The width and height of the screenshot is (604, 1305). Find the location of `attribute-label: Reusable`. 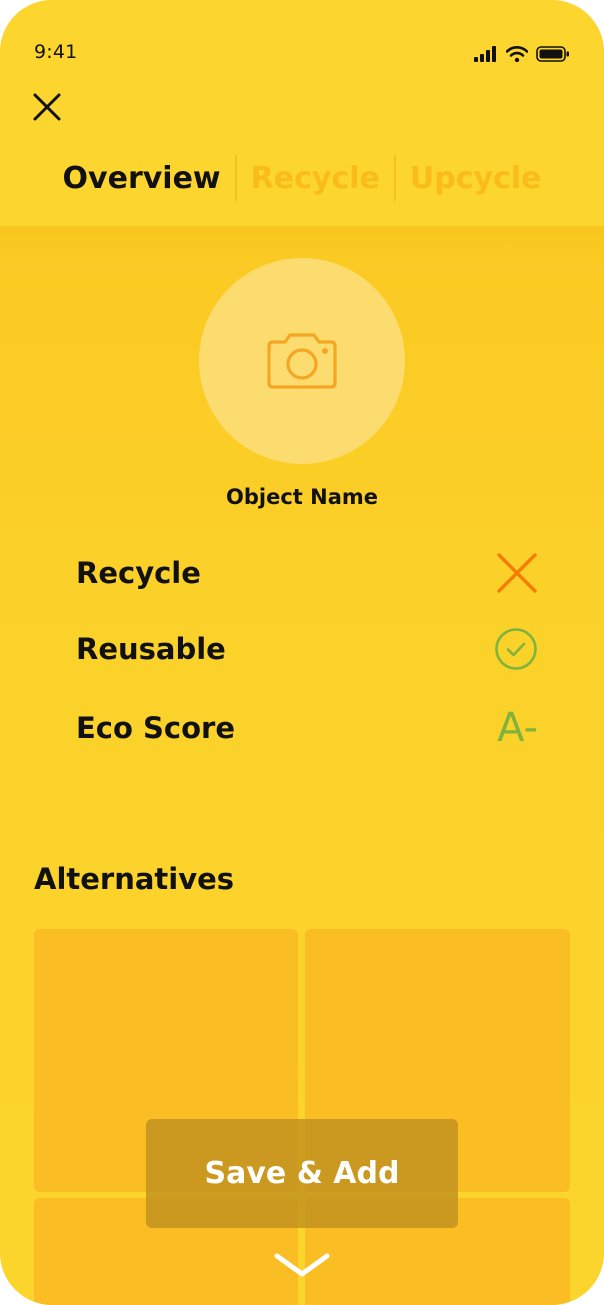

attribute-label: Reusable is located at coordinates (151, 649).